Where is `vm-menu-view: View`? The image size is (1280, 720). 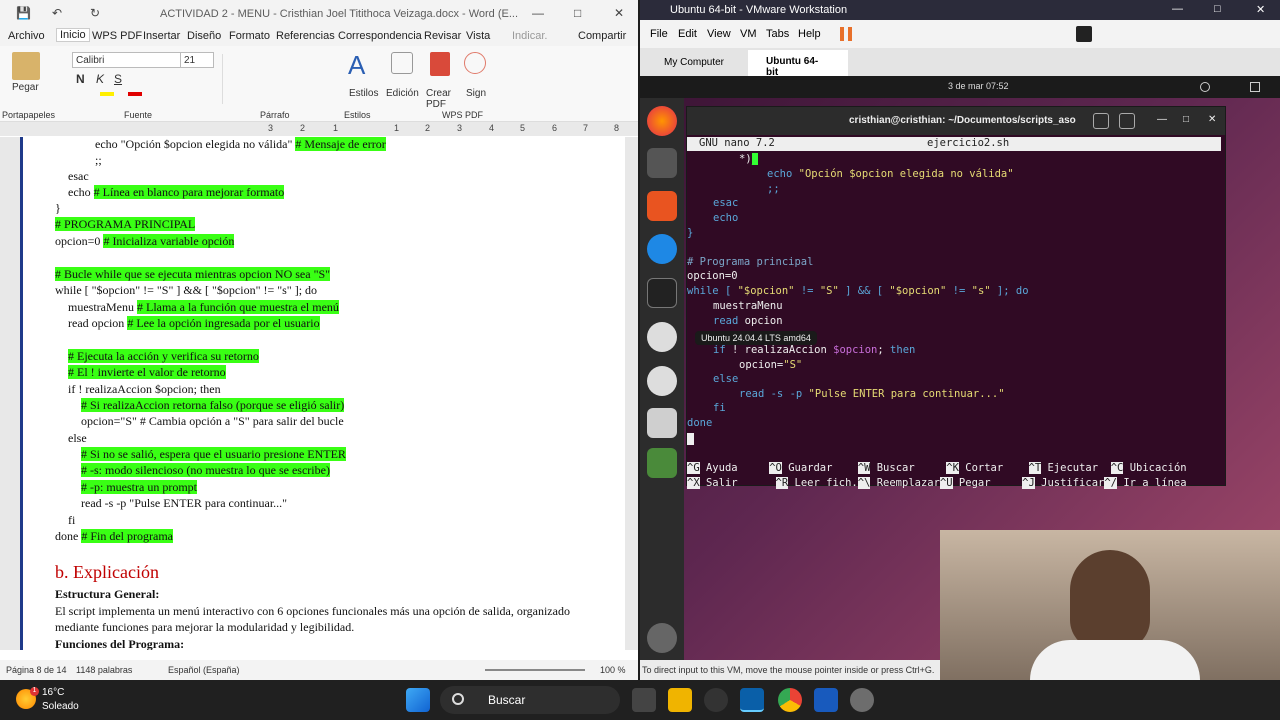 vm-menu-view: View is located at coordinates (719, 34).